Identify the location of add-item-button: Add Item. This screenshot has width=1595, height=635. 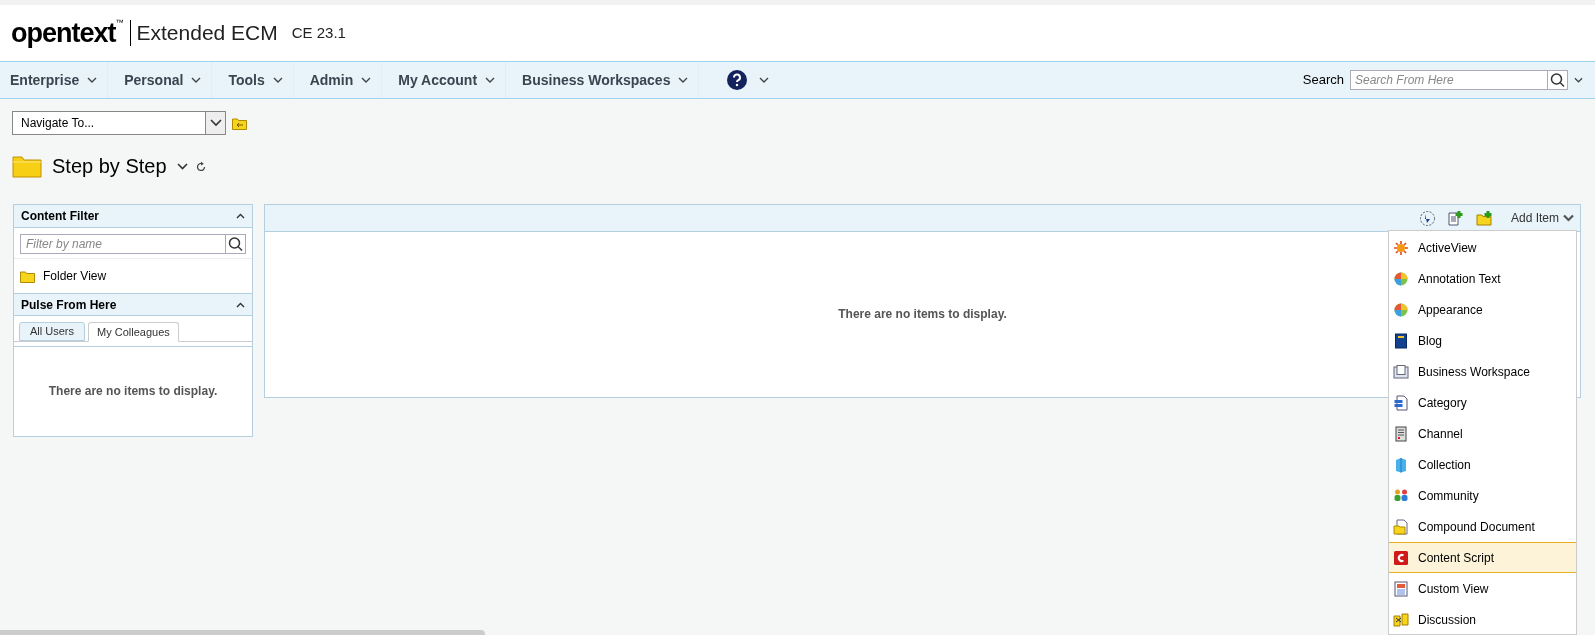
(1542, 218).